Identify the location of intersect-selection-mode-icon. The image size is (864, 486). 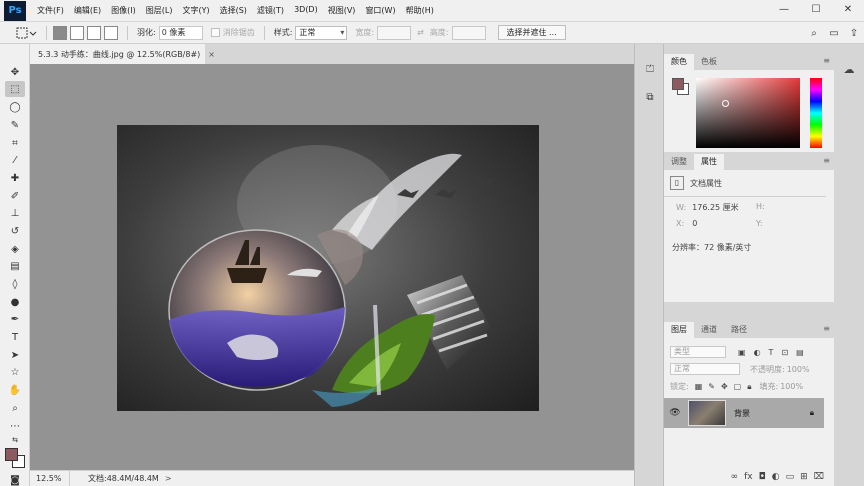
(111, 32).